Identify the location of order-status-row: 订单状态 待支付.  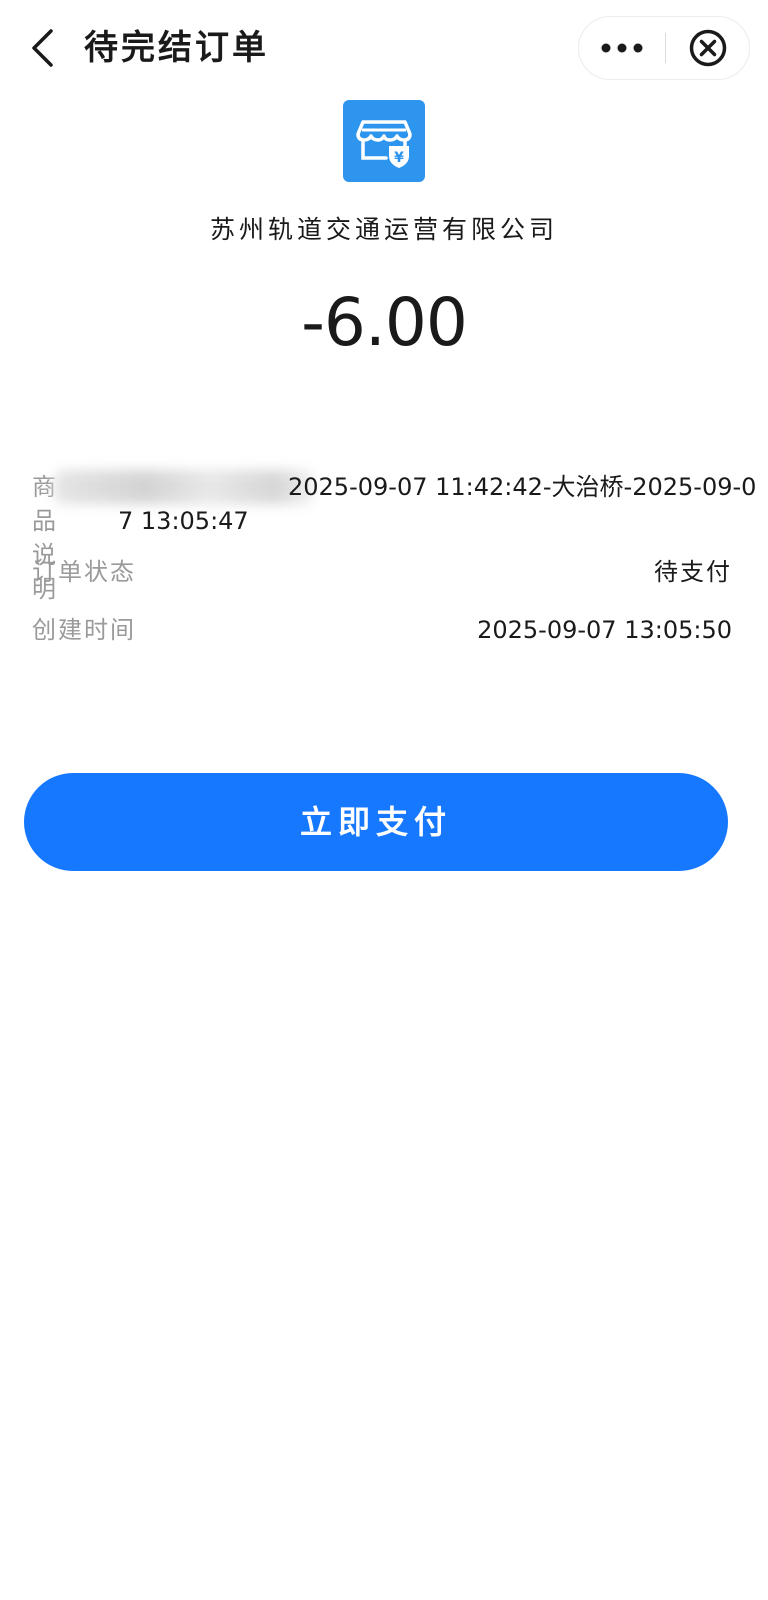
(382, 572).